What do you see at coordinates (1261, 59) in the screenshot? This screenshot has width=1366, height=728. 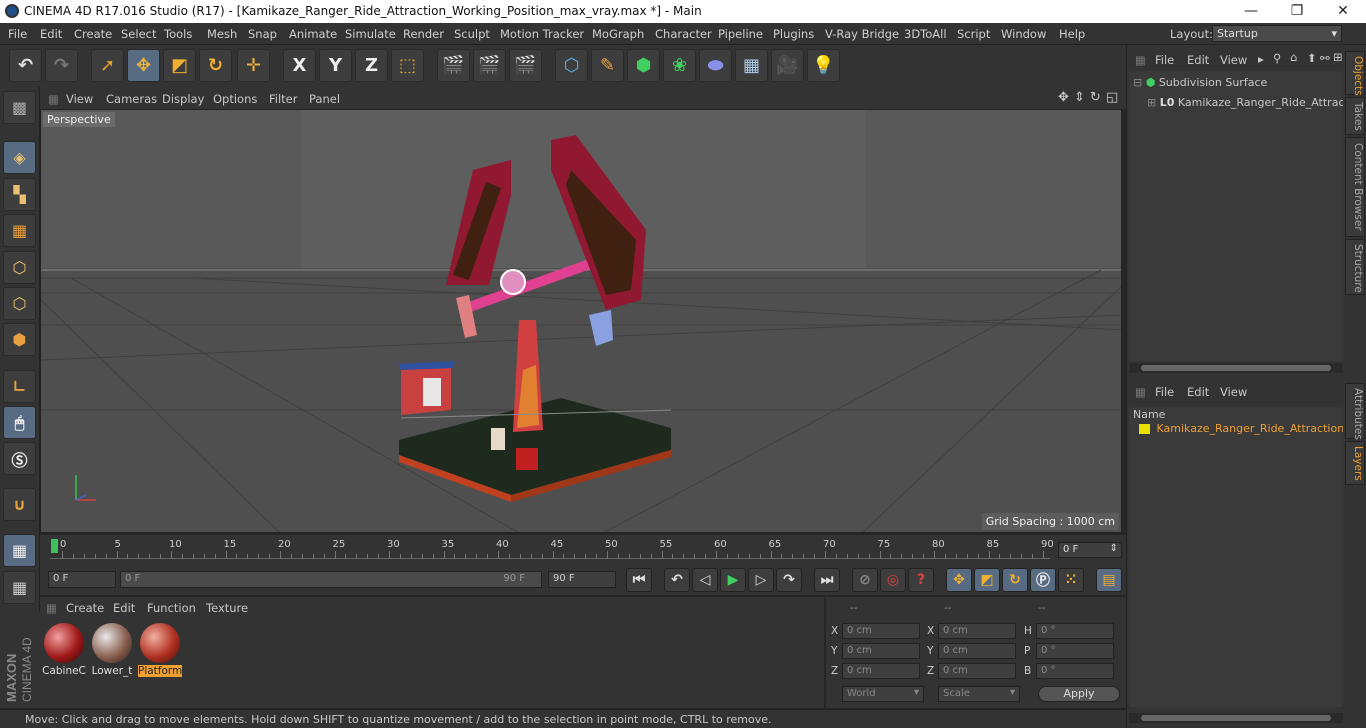 I see `arrow-right-icon: ▸` at bounding box center [1261, 59].